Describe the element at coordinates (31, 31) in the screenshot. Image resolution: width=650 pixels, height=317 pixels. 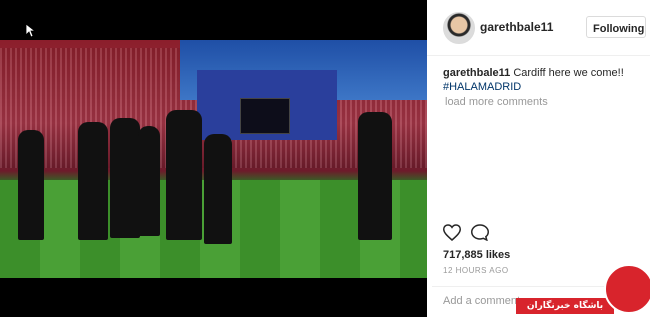
I see `cursor-icon` at that location.